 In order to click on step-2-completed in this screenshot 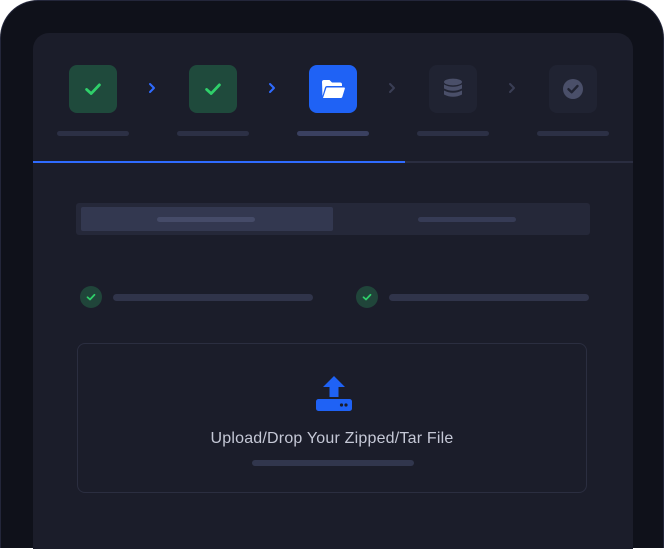, I will do `click(213, 89)`.